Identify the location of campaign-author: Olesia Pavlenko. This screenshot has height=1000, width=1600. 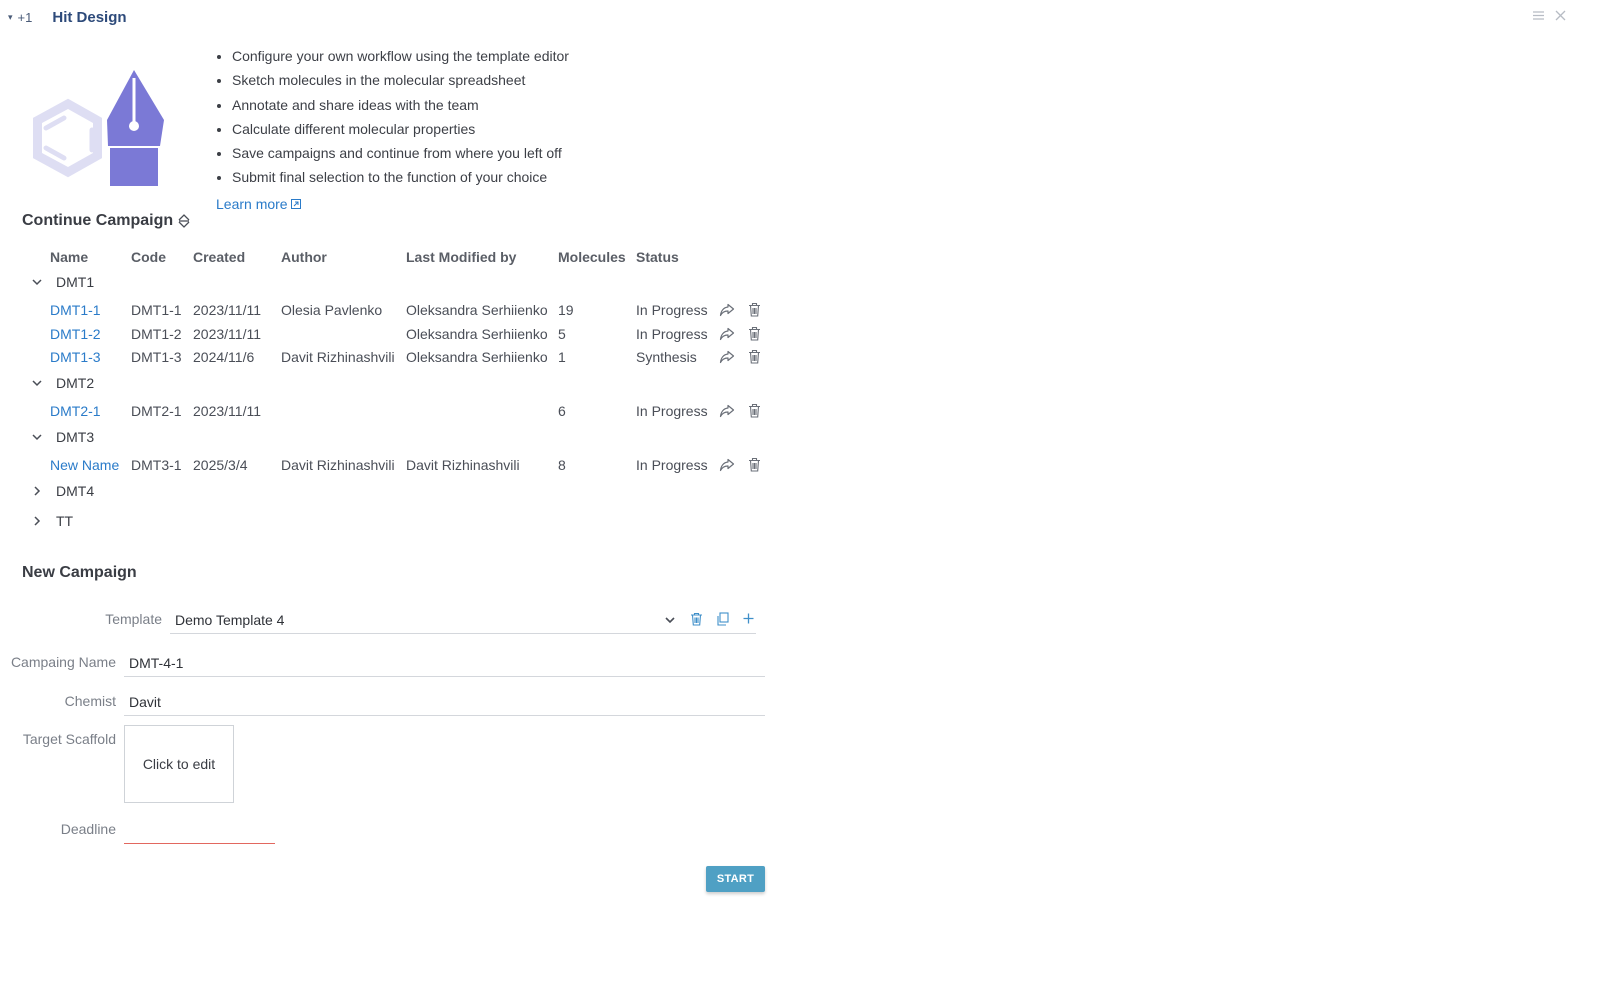
(332, 310).